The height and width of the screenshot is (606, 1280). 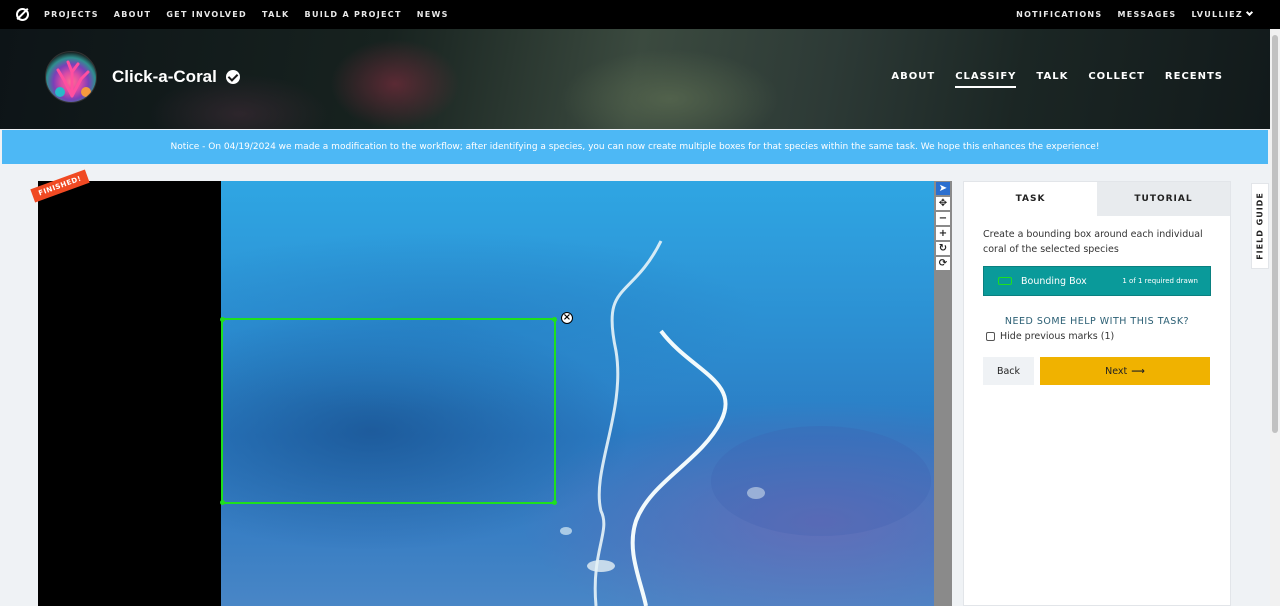 What do you see at coordinates (943, 188) in the screenshot?
I see `pointer-icon: ➤` at bounding box center [943, 188].